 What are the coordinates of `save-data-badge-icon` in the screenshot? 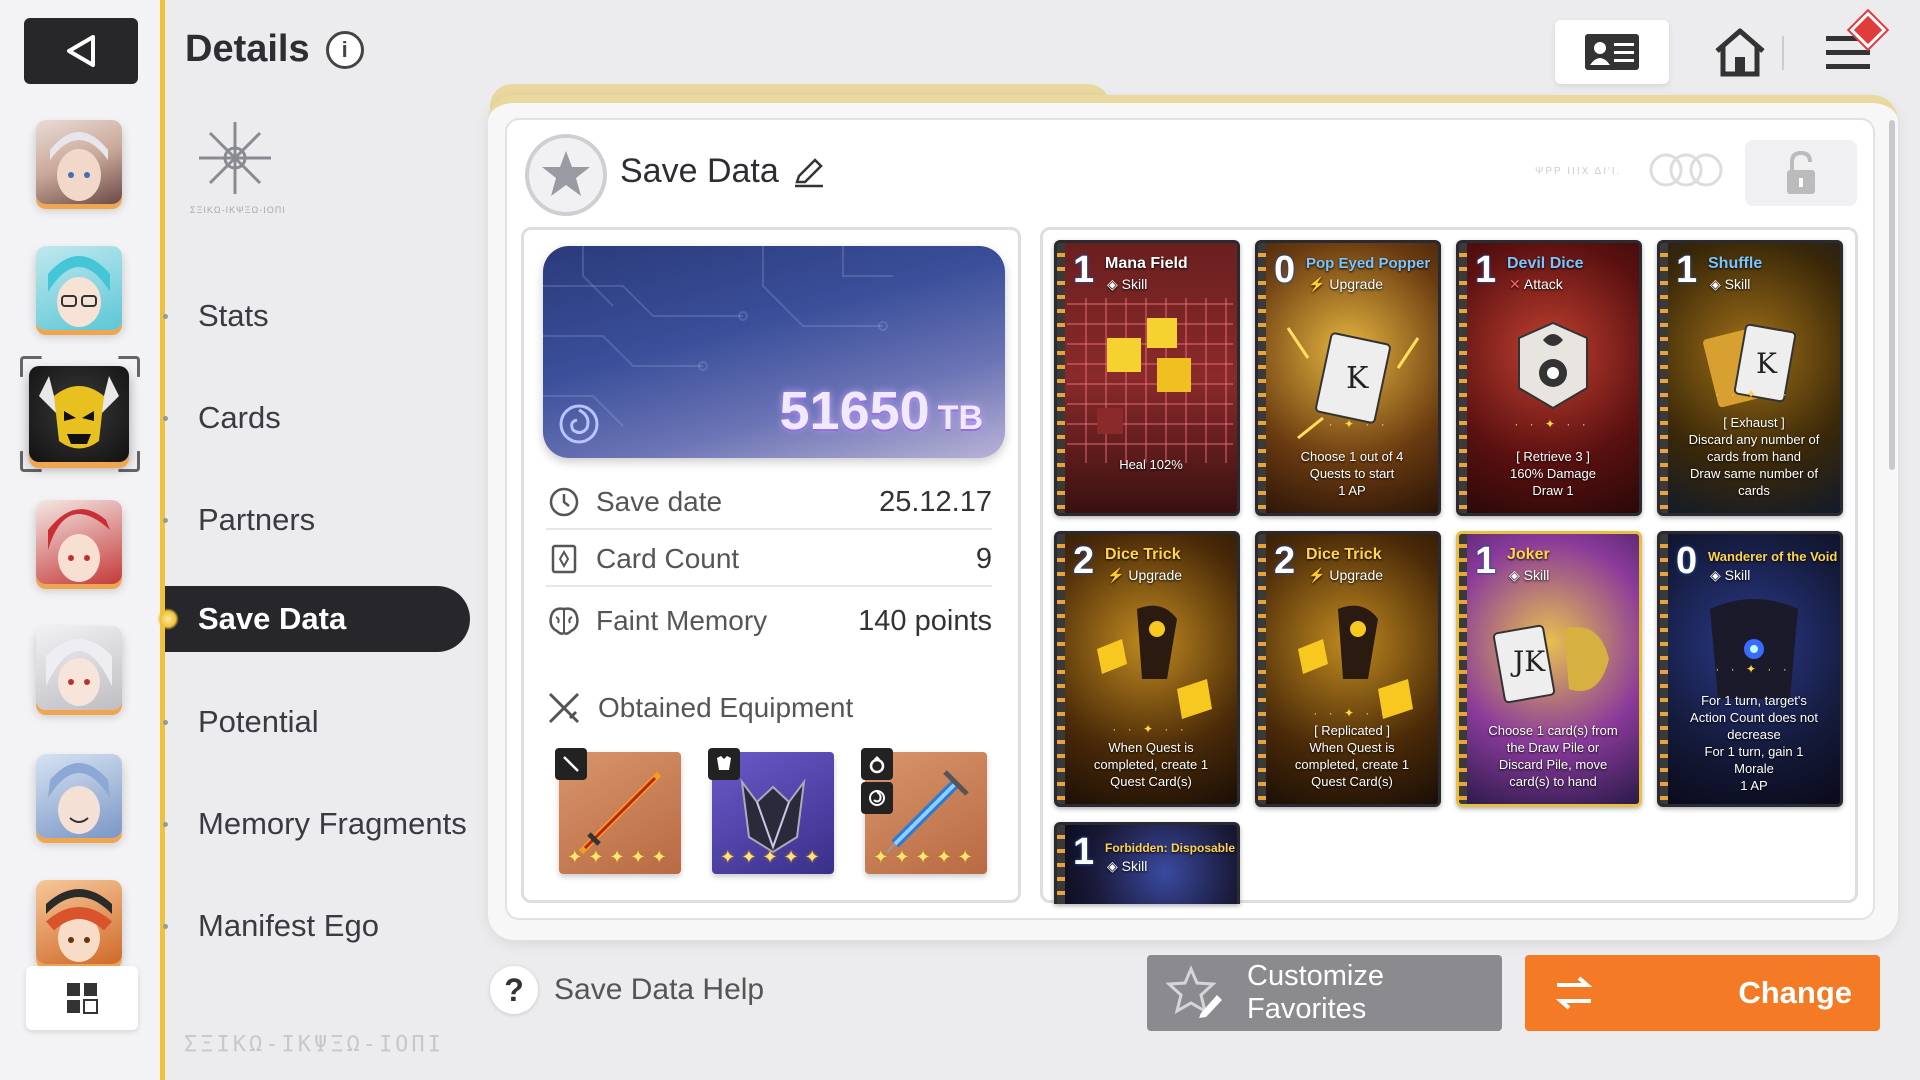 It's located at (566, 175).